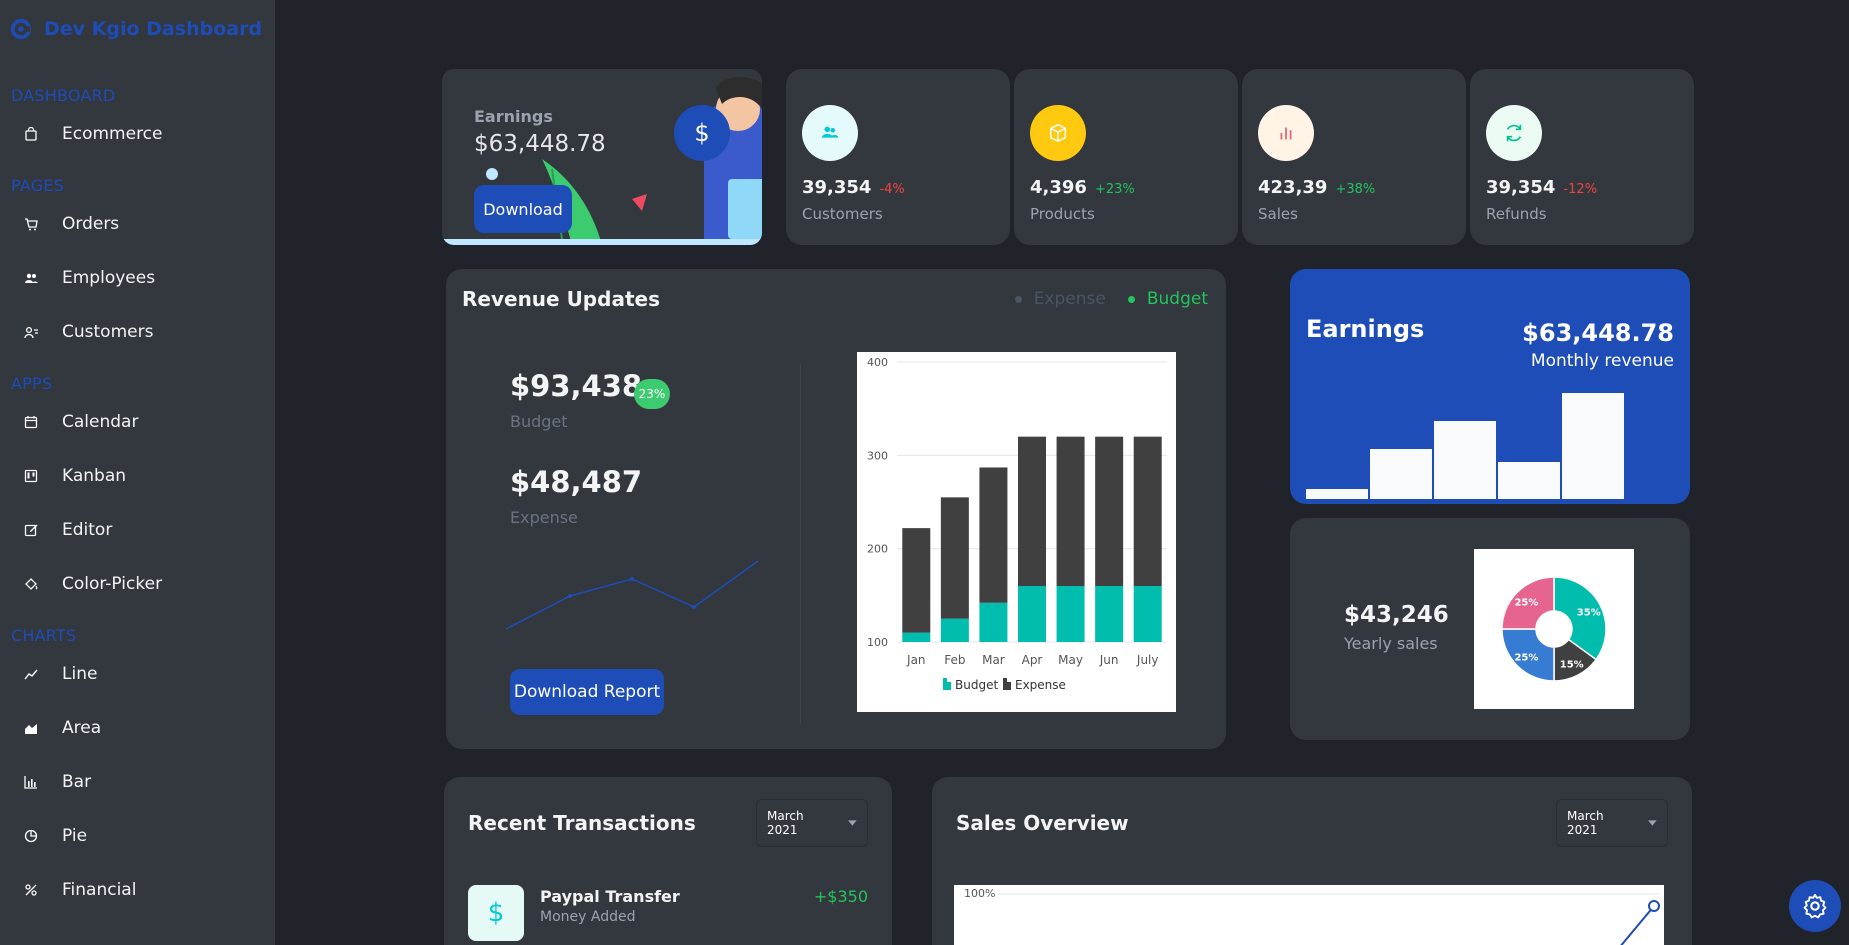 This screenshot has width=1849, height=945. Describe the element at coordinates (112, 134) in the screenshot. I see `sidebar-item-label: Ecommerce` at that location.